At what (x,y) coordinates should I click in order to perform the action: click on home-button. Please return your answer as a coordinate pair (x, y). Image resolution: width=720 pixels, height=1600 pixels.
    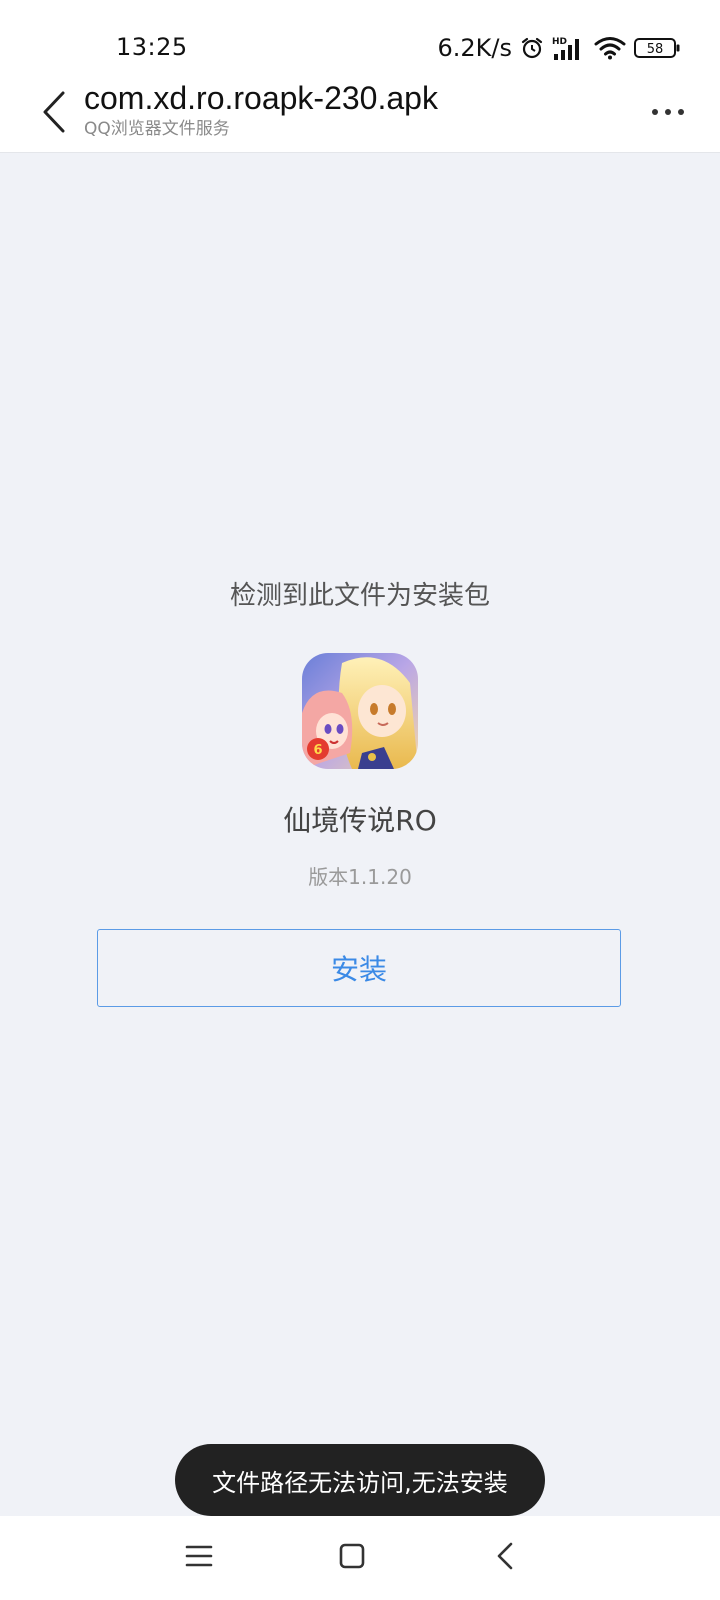
    Looking at the image, I should click on (352, 1558).